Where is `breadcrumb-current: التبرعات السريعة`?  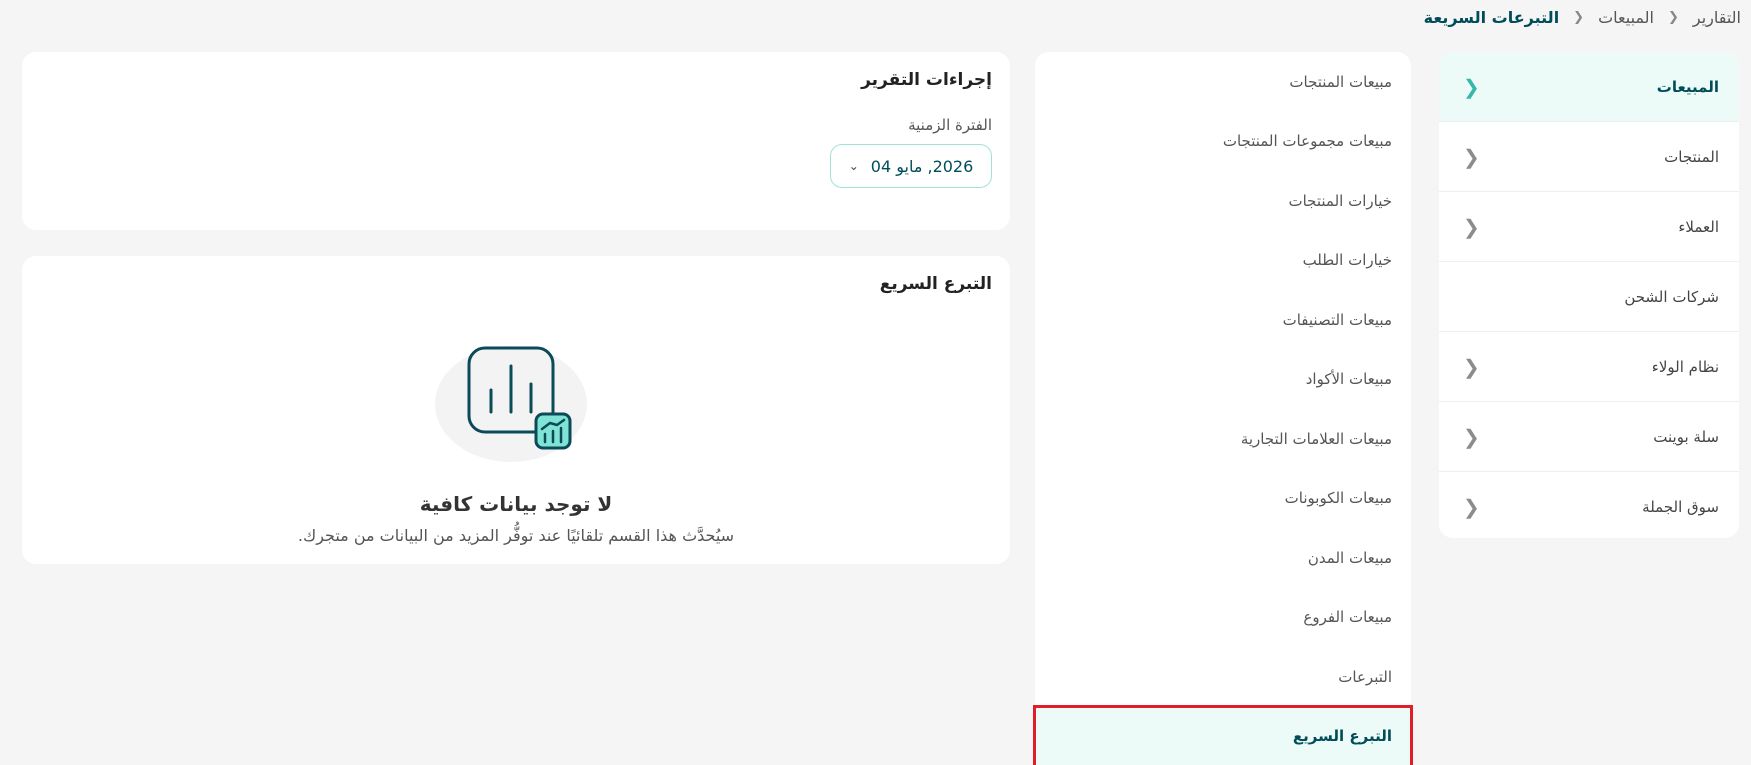
breadcrumb-current: التبرعات السريعة is located at coordinates (1491, 17).